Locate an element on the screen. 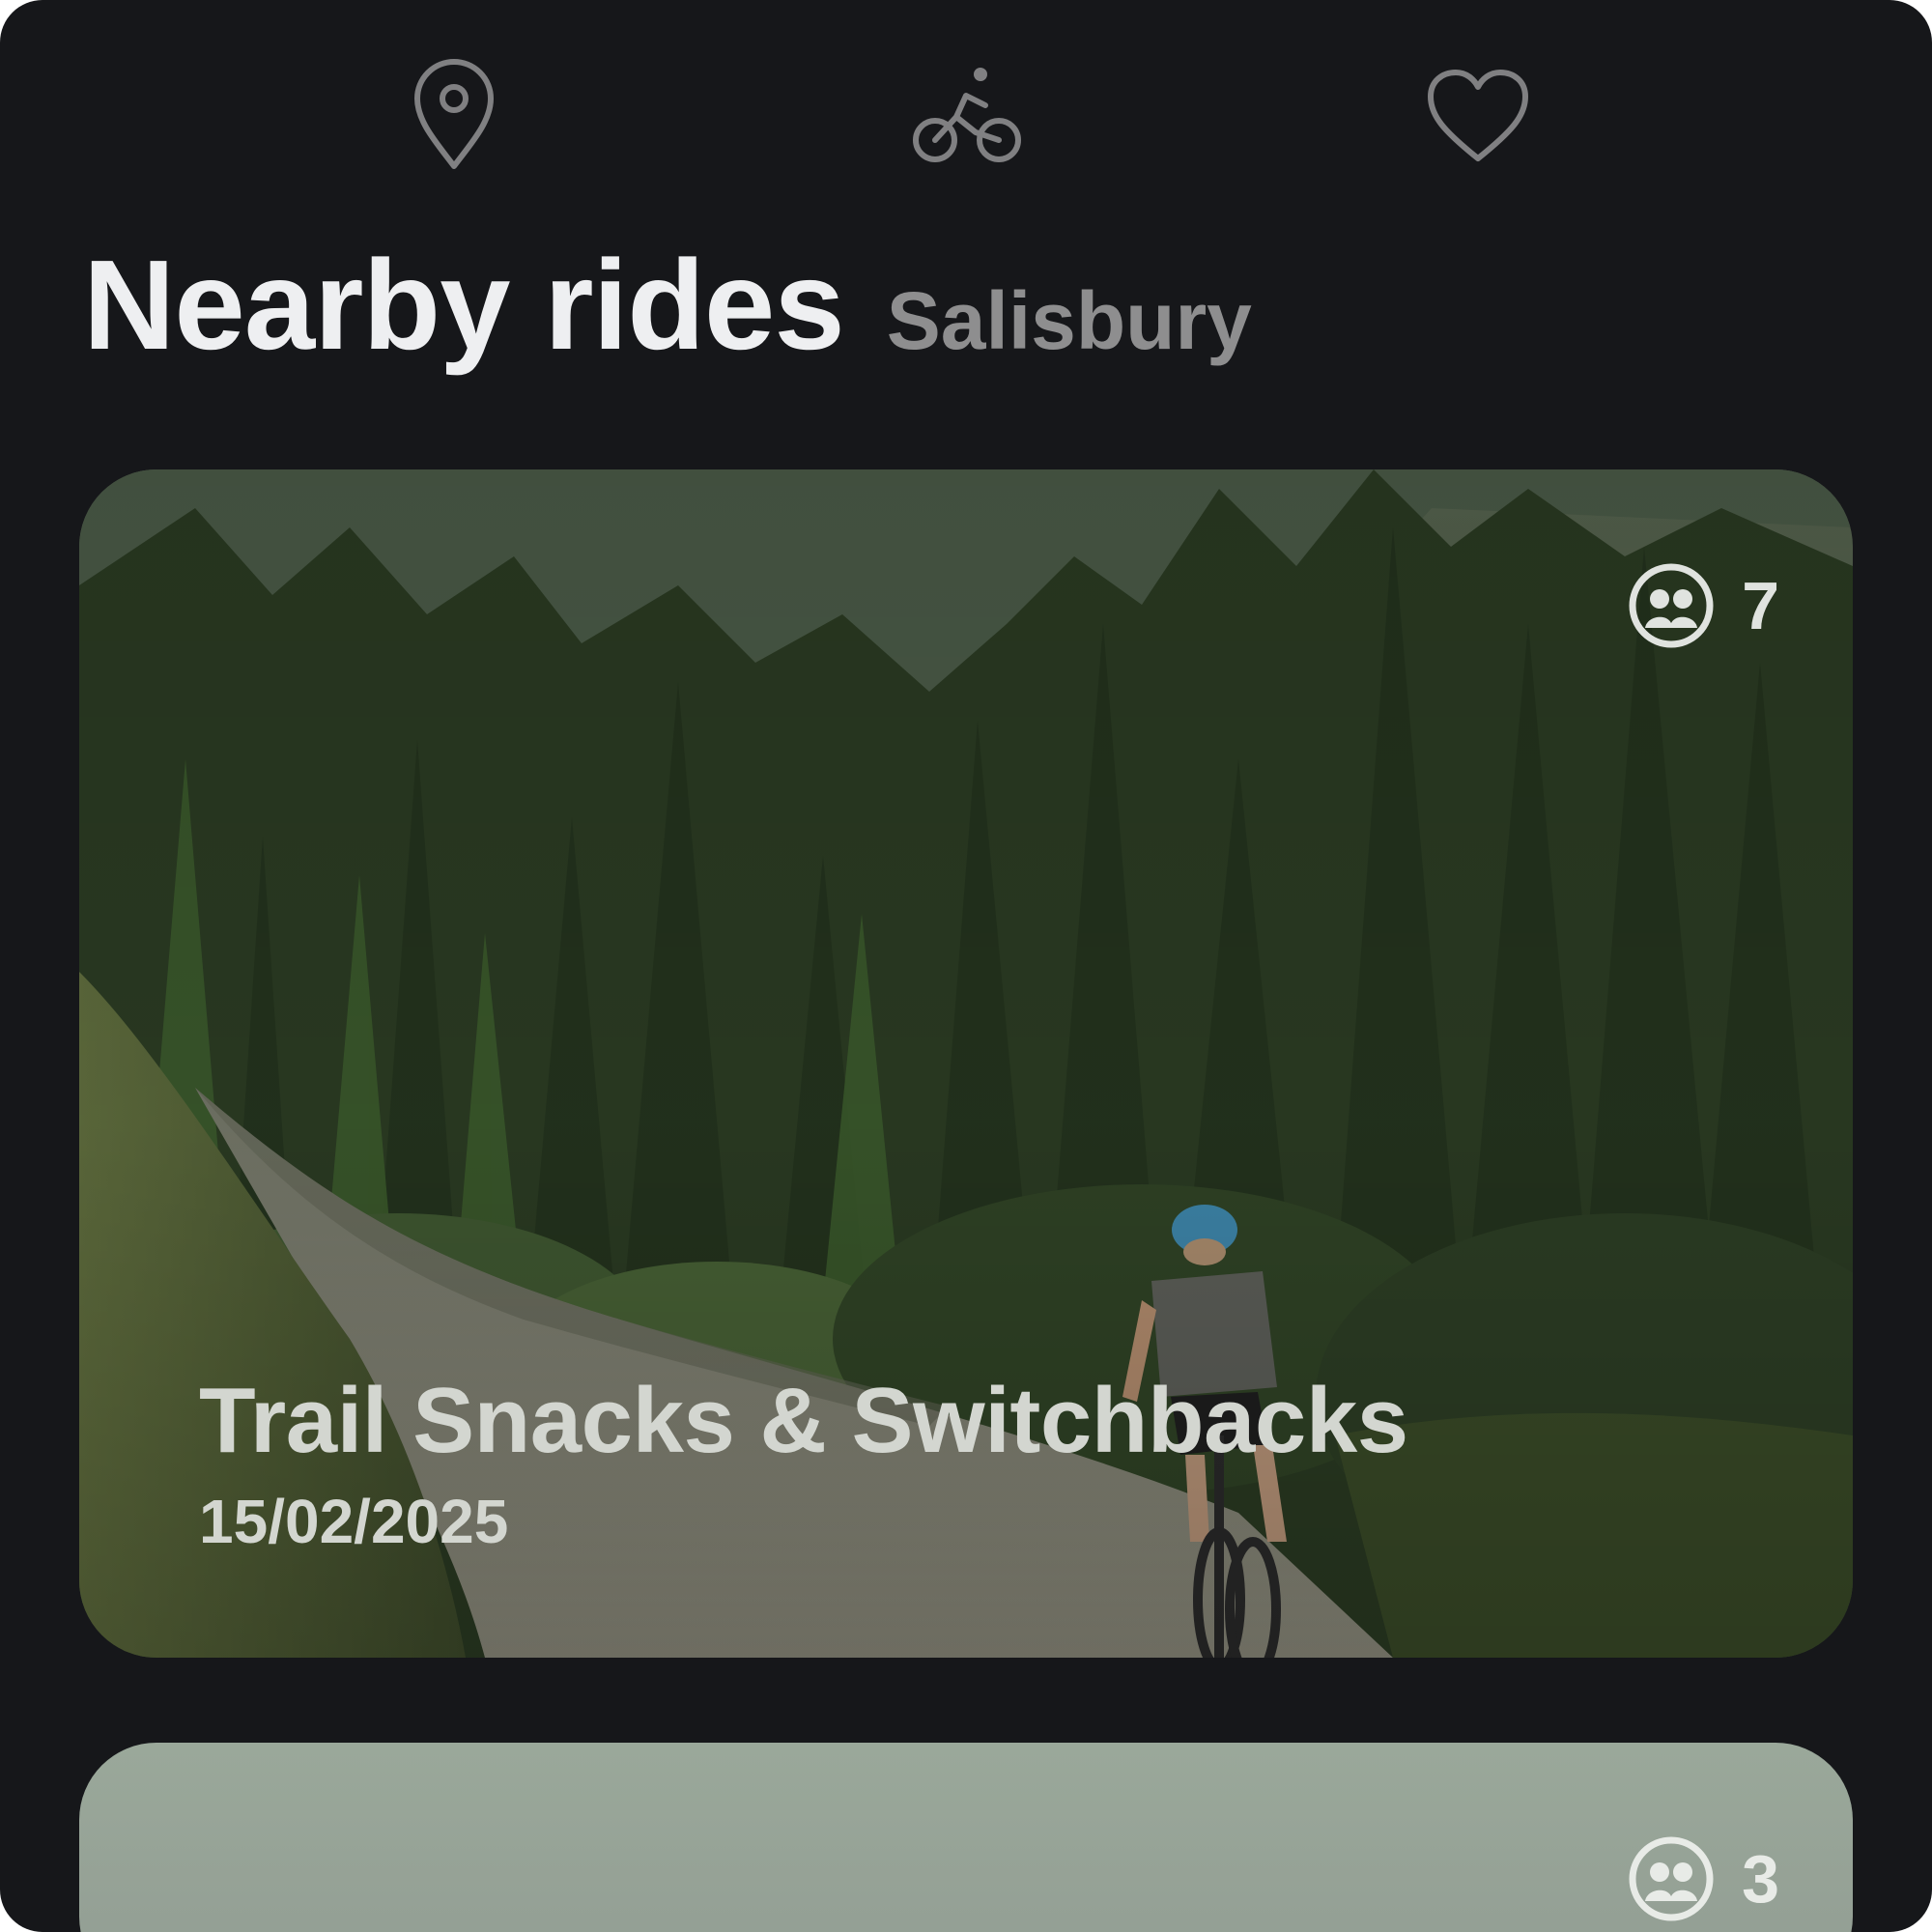  ride-title: Trail Snacks & Switchbacks is located at coordinates (803, 1420).